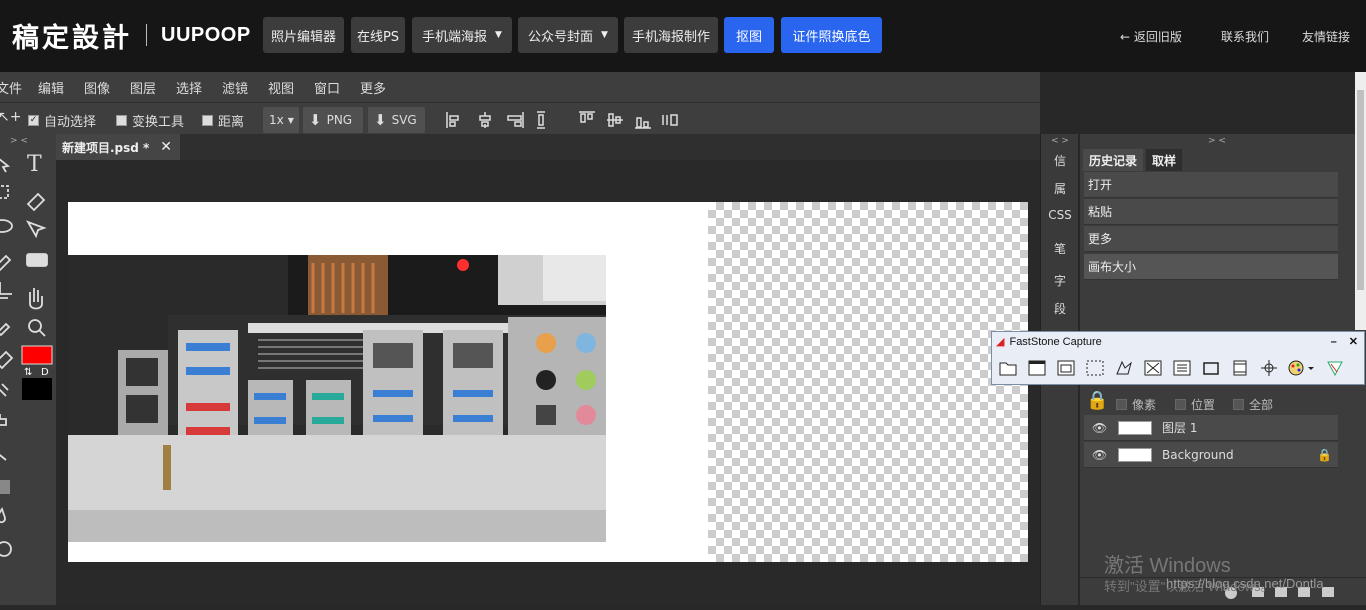  I want to click on nav-poster-make: 手机海报制作, so click(671, 35).